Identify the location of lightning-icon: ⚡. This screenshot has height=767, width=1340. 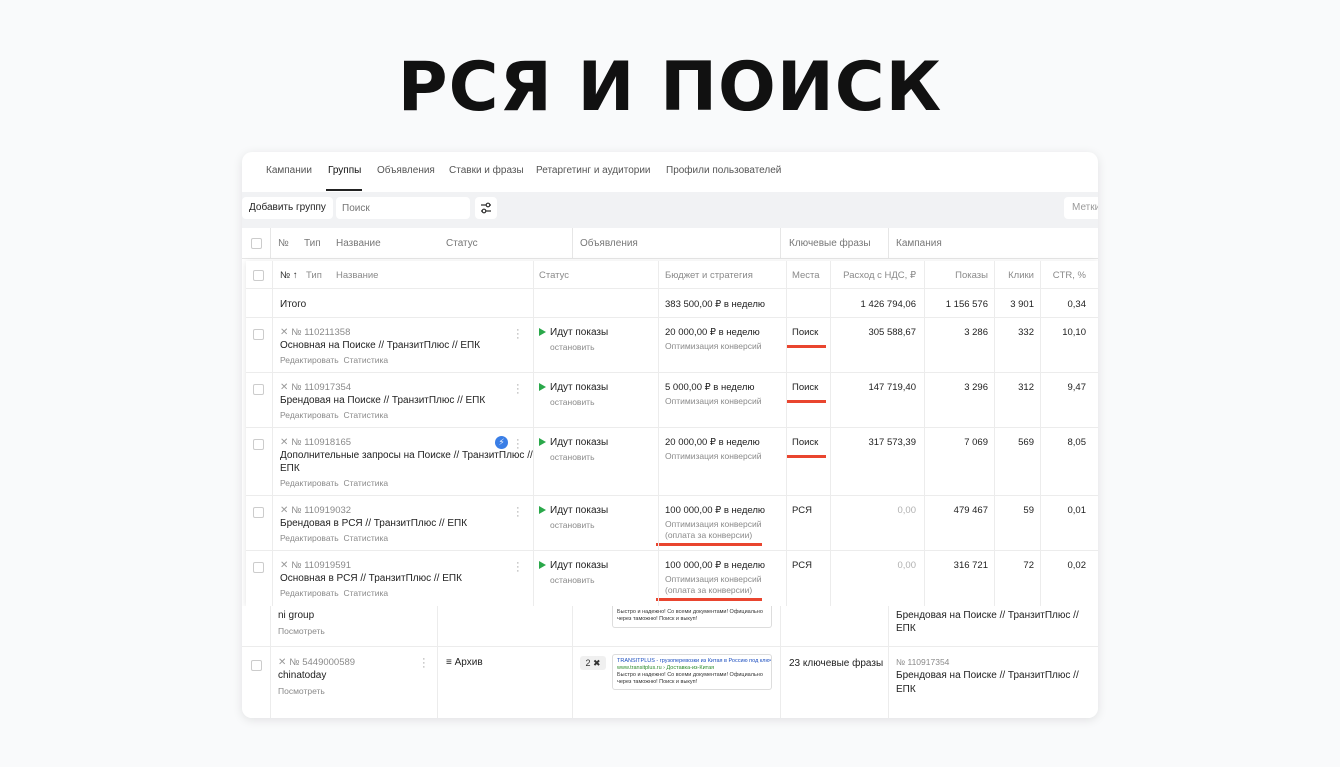
(501, 442).